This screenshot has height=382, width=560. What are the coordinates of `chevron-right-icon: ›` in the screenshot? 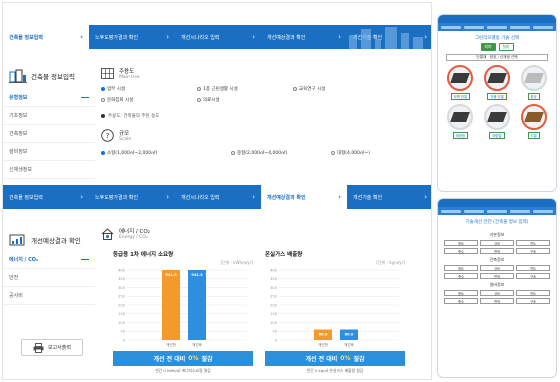 It's located at (81, 197).